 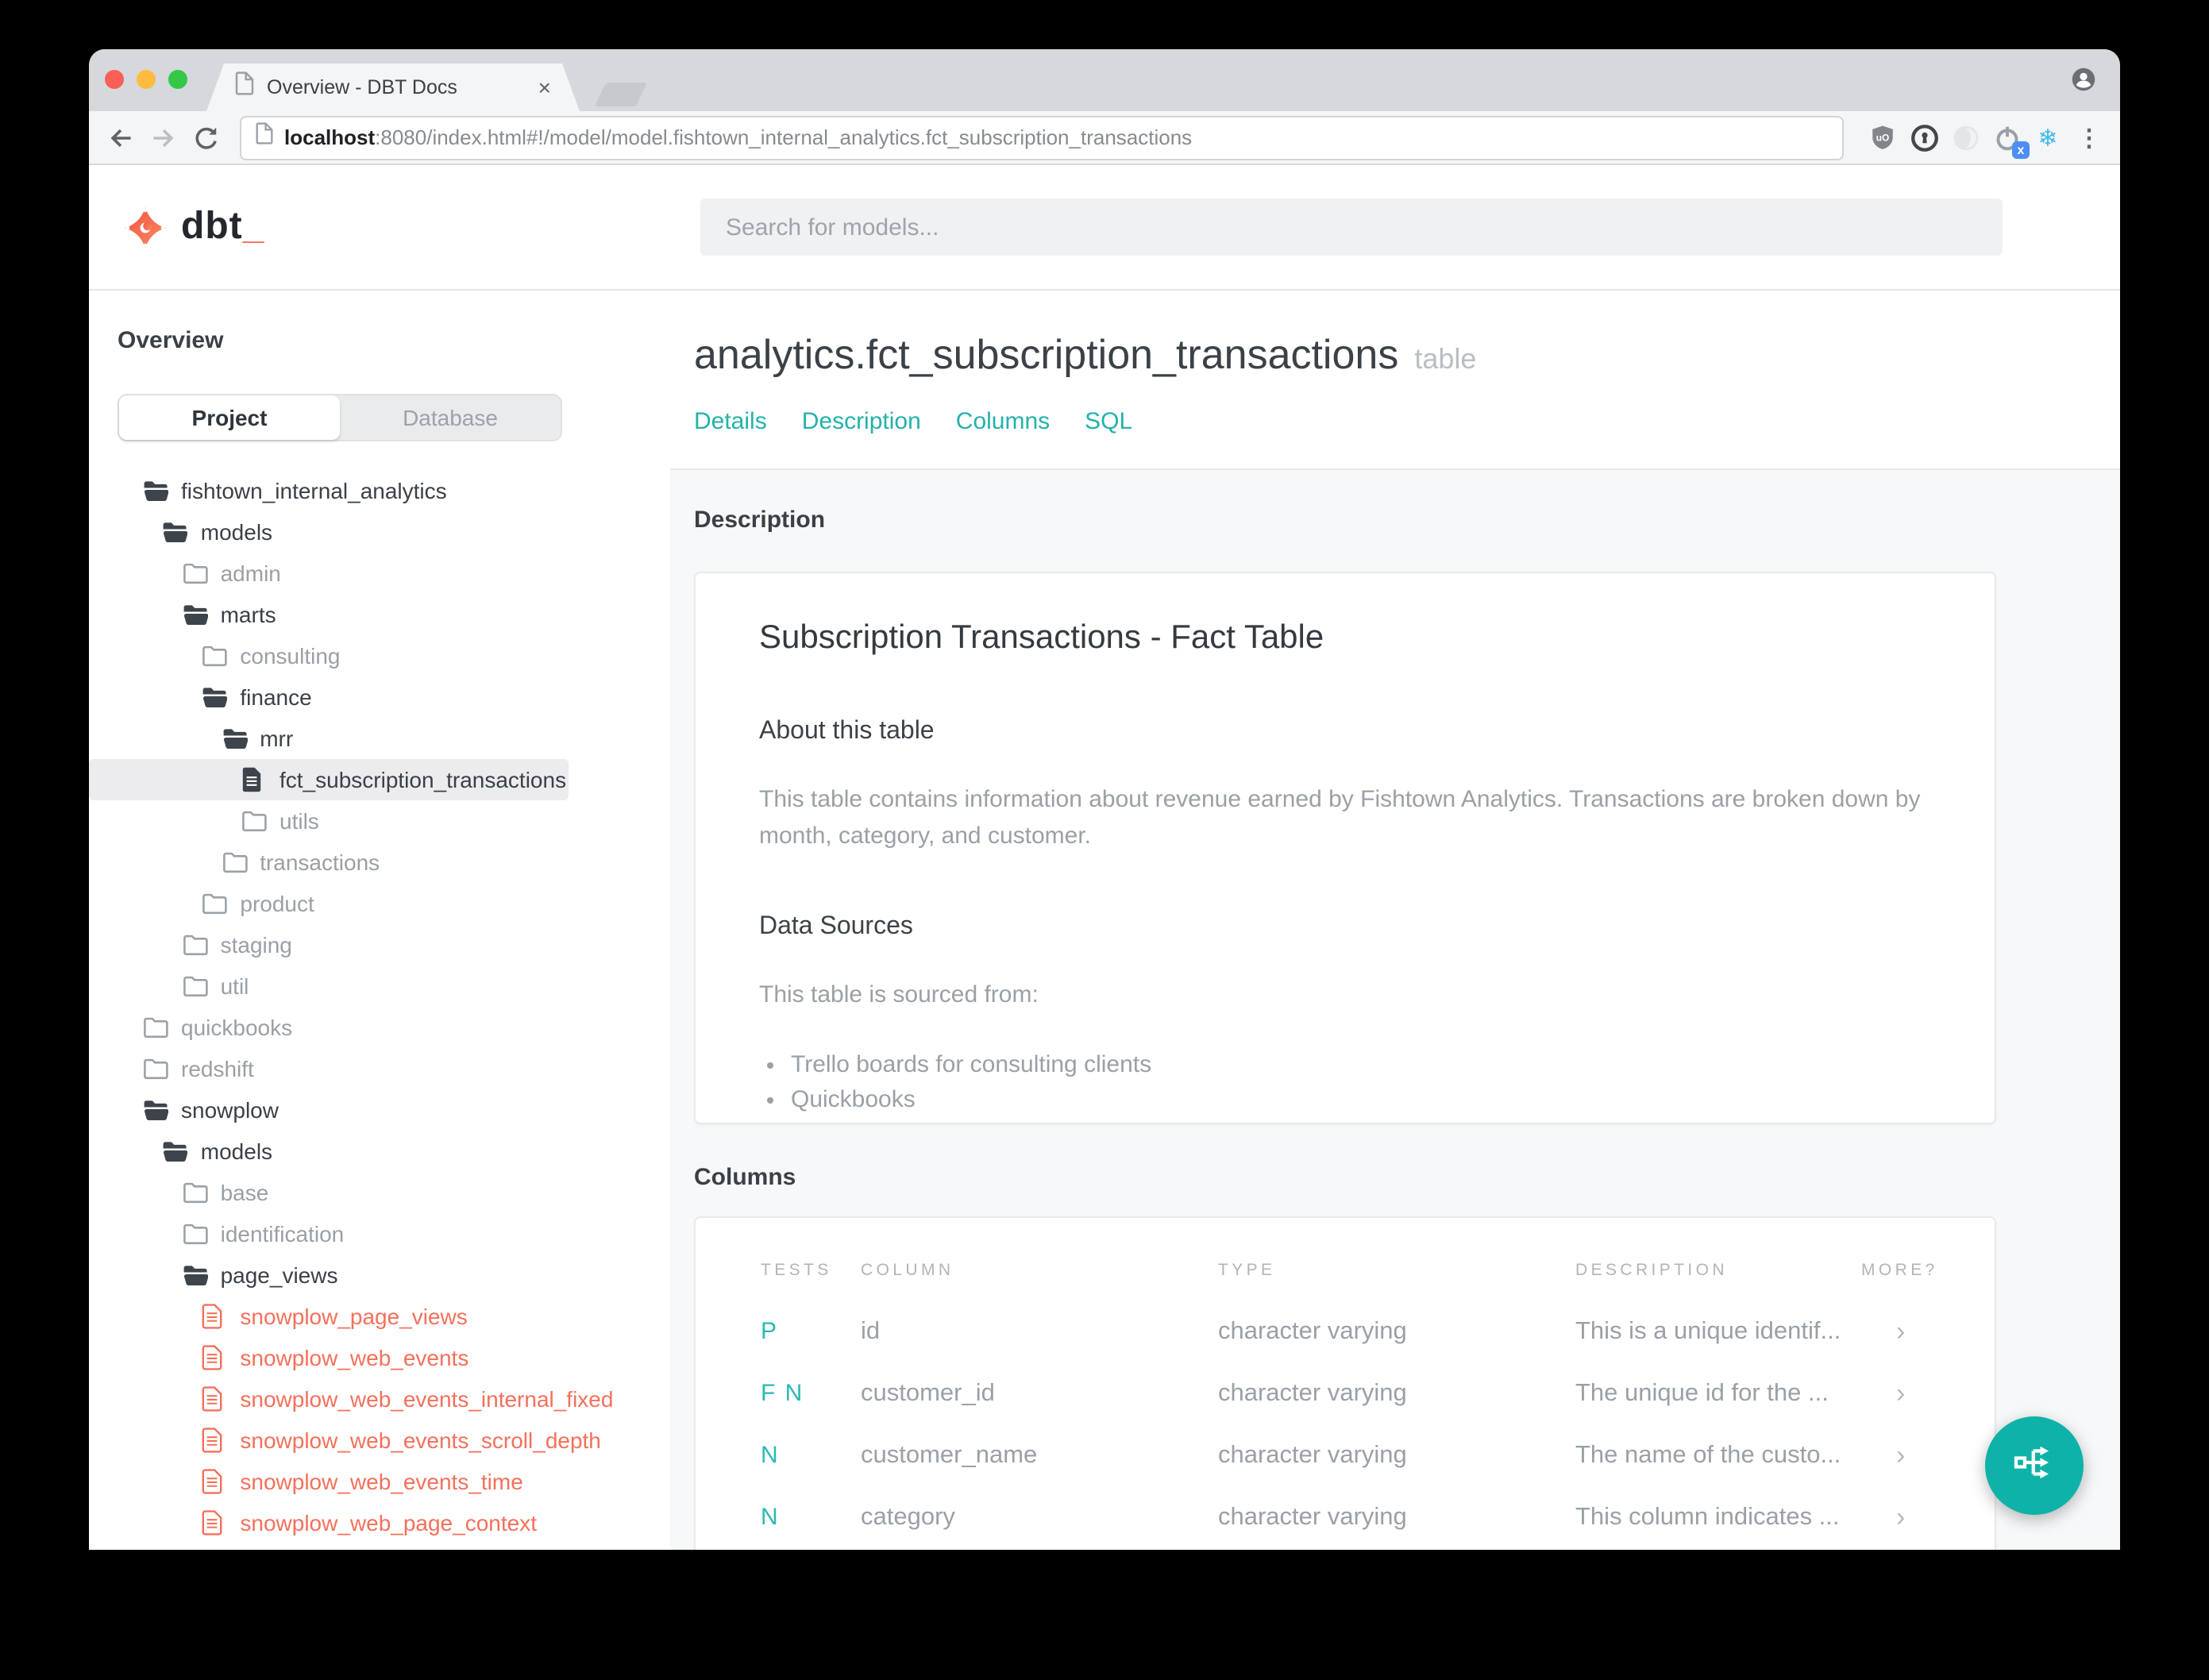 I want to click on tree-item-mrr: mrr, so click(x=379, y=738).